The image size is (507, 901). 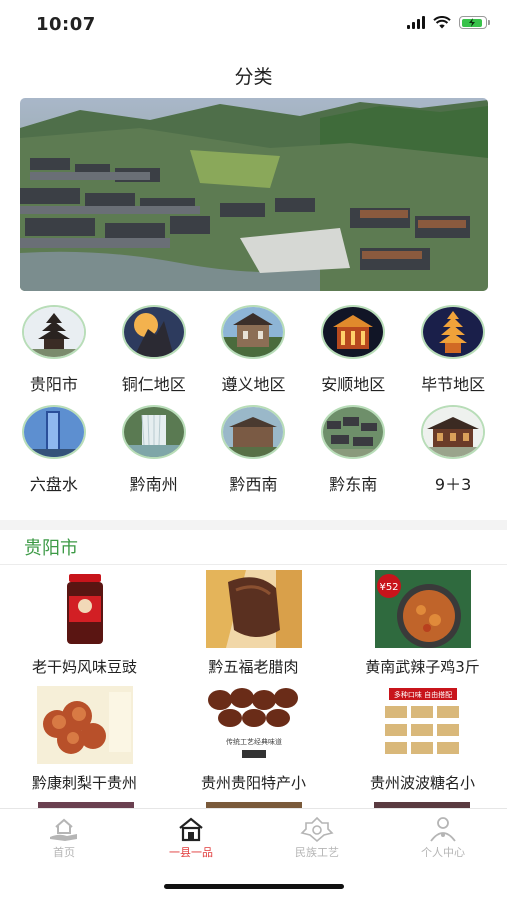 I want to click on region-item-9plus3: 9＋3, so click(x=453, y=450).